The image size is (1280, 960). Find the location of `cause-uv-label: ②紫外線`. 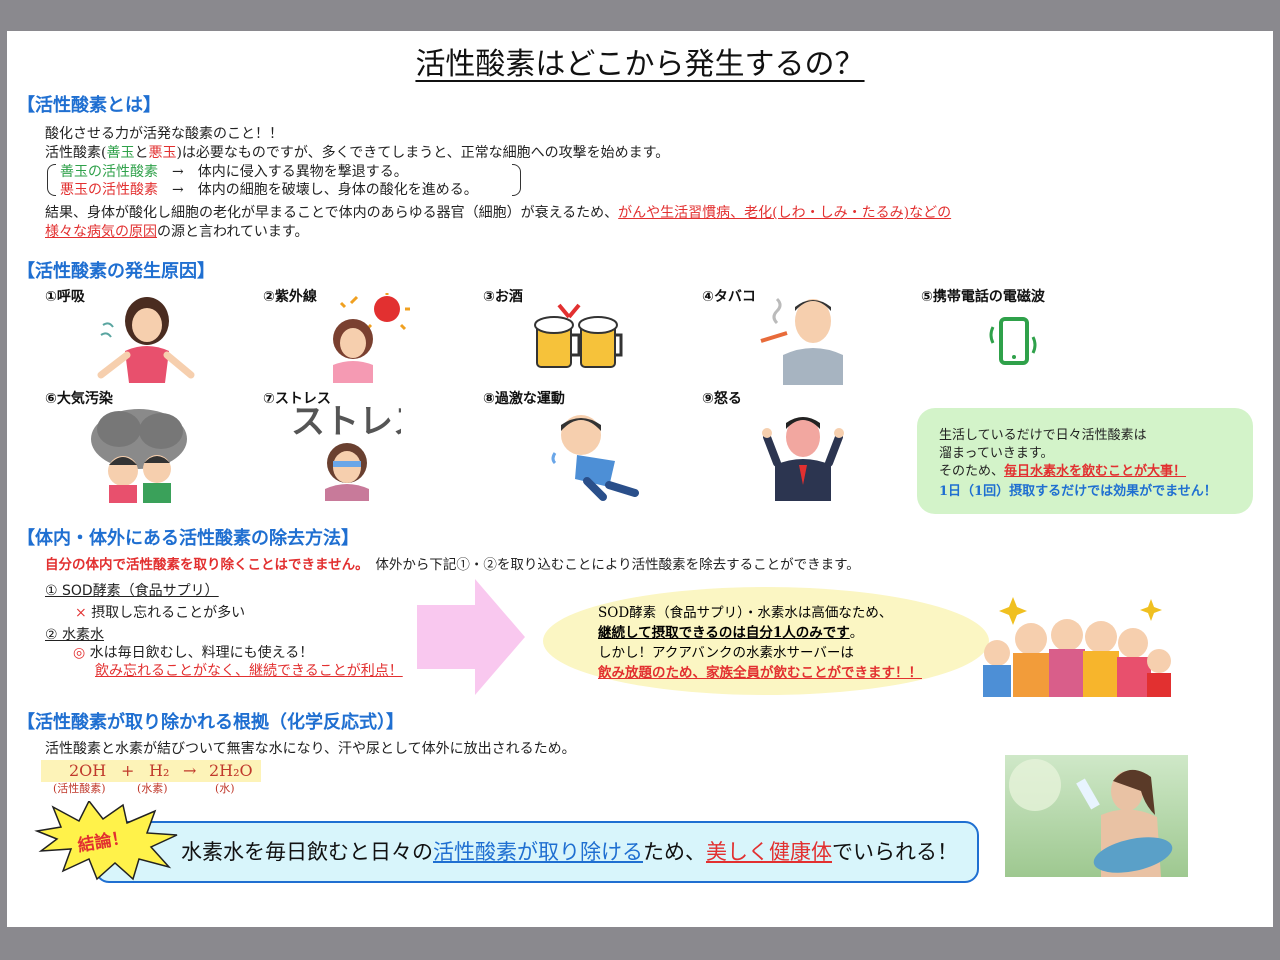

cause-uv-label: ②紫外線 is located at coordinates (290, 297).